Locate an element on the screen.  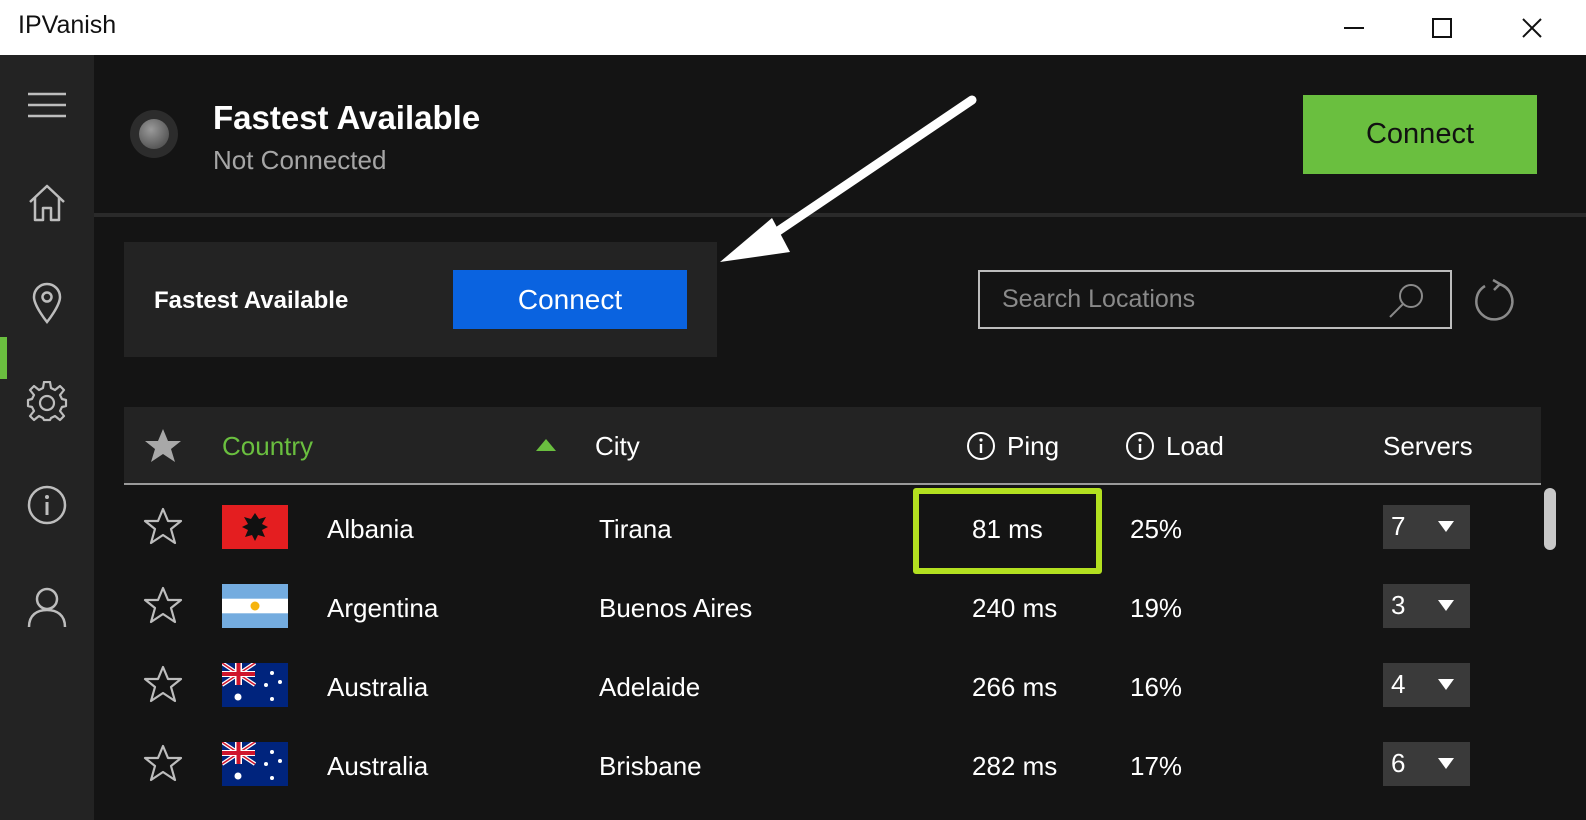
title-bar: IPVanish is located at coordinates (793, 27).